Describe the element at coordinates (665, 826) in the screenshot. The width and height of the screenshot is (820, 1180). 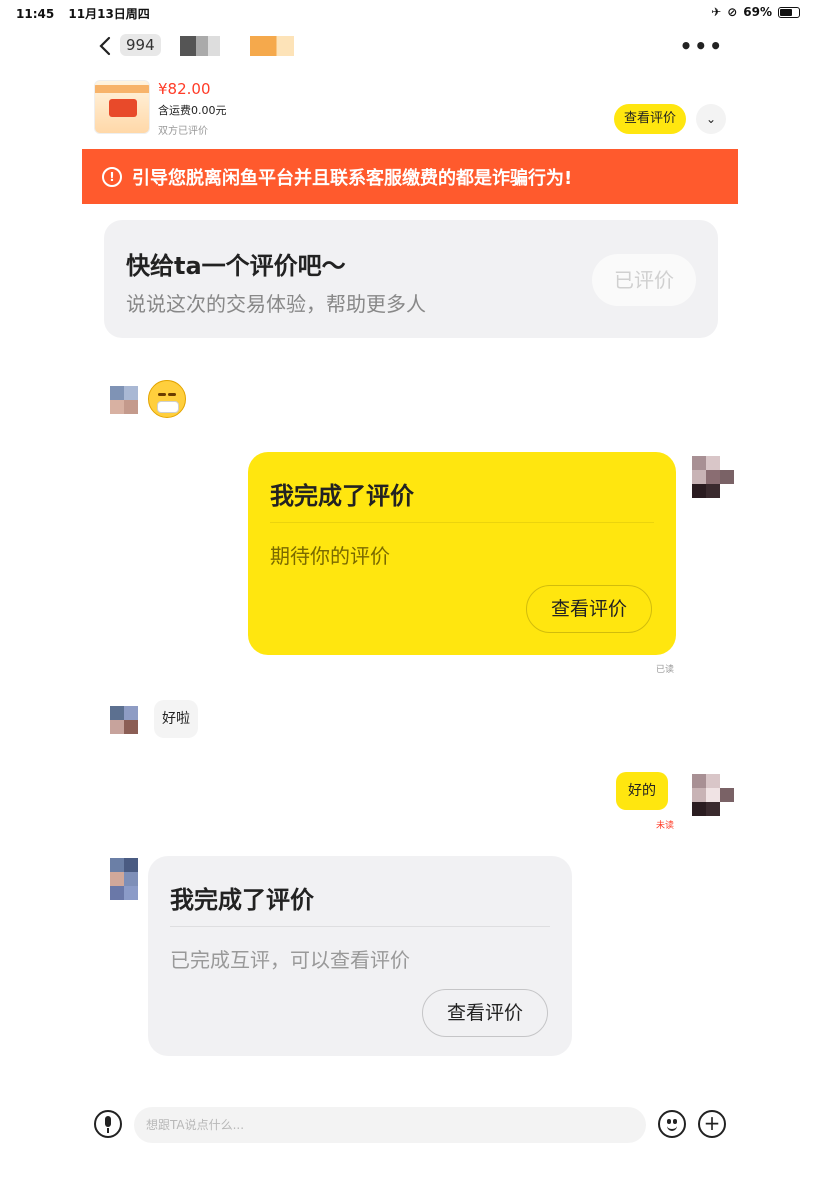
I see `unread-status: 未读` at that location.